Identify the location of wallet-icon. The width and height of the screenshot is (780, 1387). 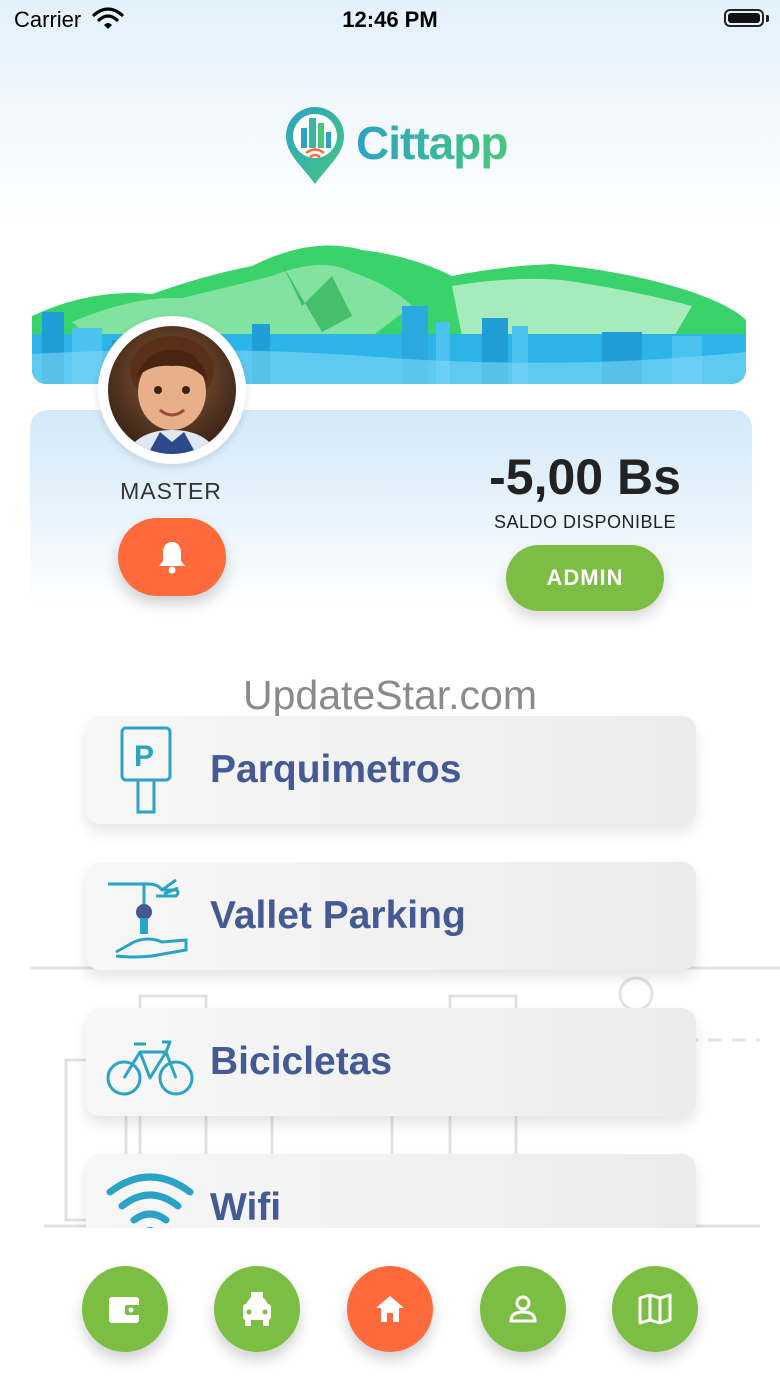
(125, 1310).